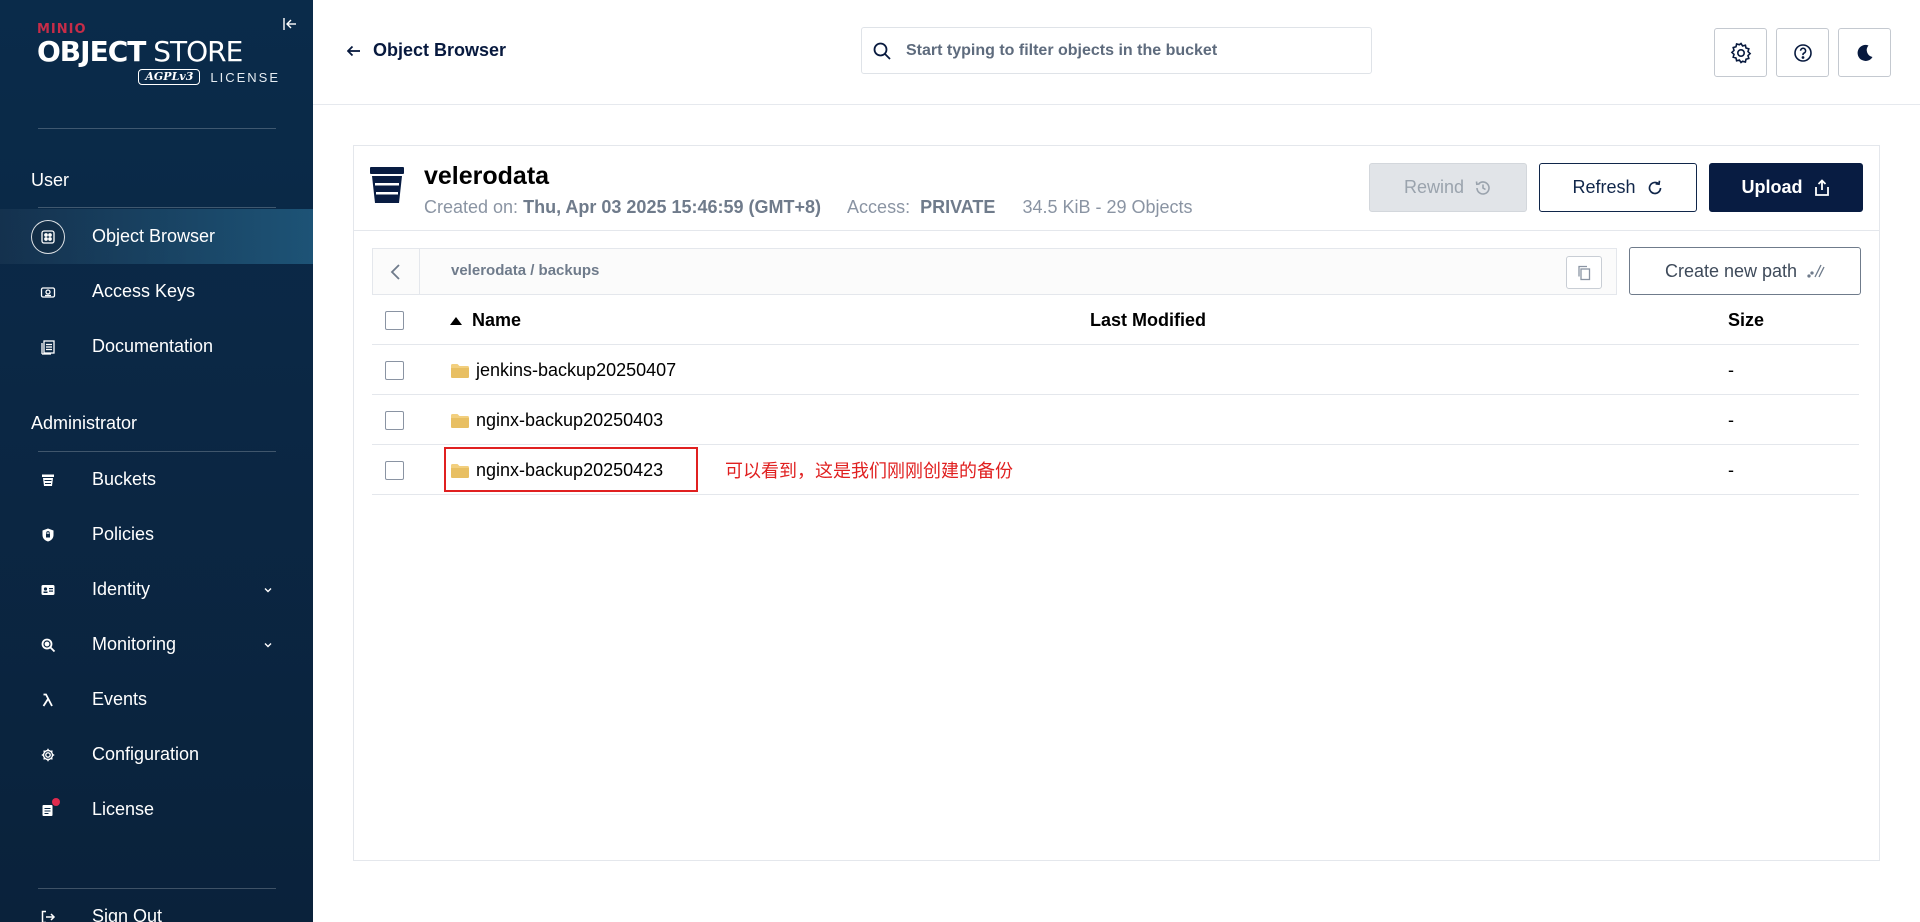 The height and width of the screenshot is (922, 1920). I want to click on rewind-label: Rewind, so click(1434, 187).